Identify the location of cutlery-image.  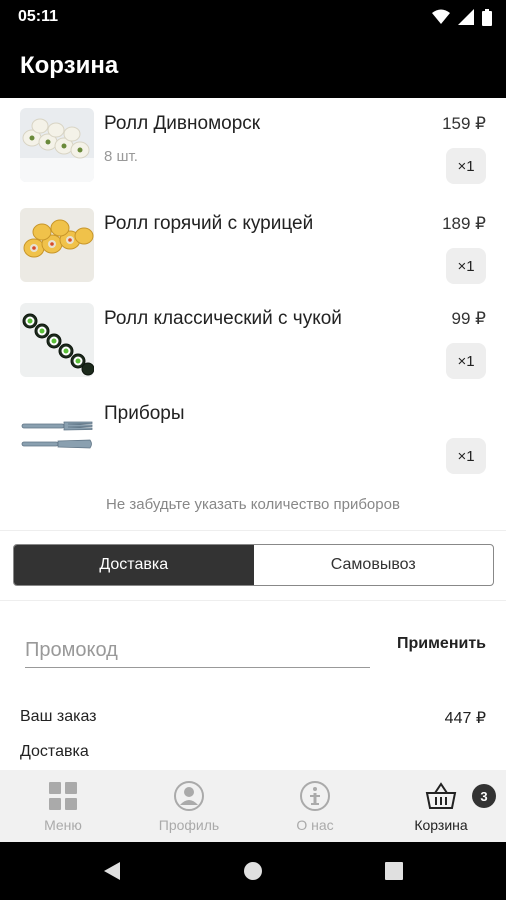
(57, 435).